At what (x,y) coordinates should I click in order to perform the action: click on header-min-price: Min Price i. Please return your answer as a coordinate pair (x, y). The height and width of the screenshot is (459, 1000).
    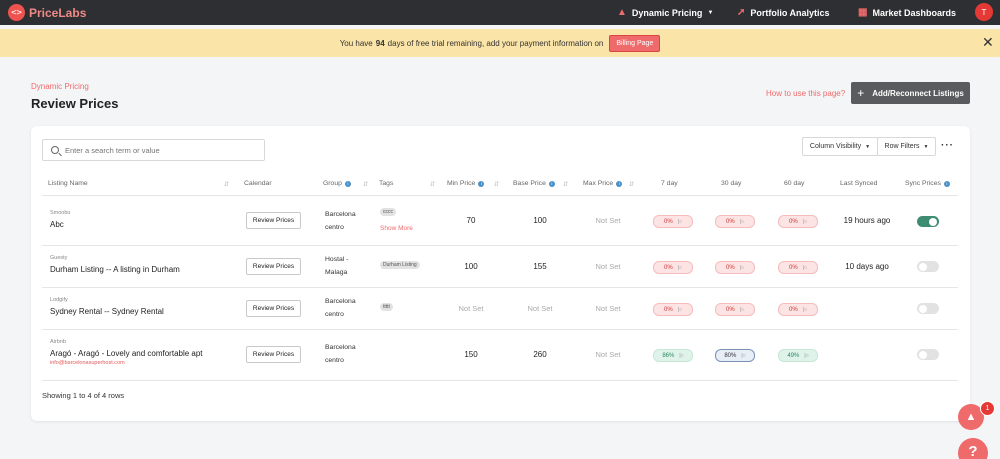
    Looking at the image, I should click on (466, 183).